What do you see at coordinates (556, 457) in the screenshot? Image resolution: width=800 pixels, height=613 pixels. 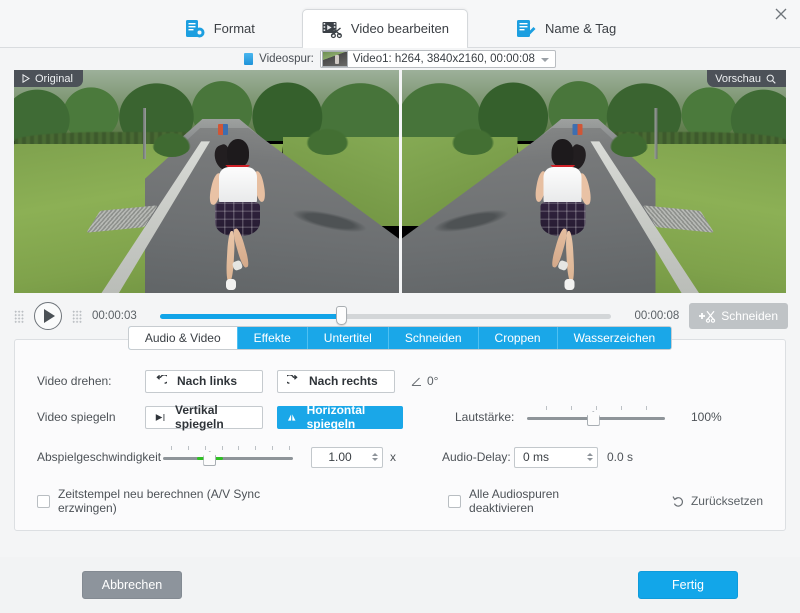 I see `audio-delay-stepper: 0 ms` at bounding box center [556, 457].